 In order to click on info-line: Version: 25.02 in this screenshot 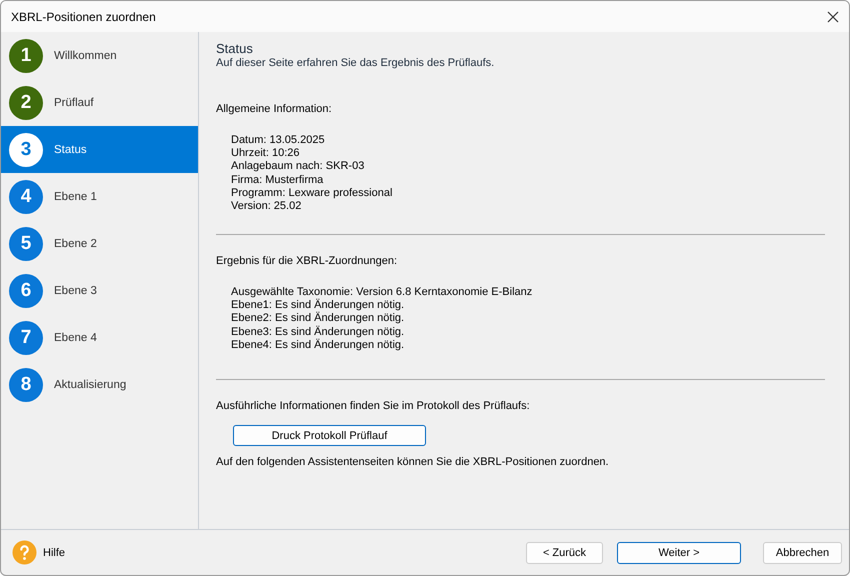, I will do `click(266, 207)`.